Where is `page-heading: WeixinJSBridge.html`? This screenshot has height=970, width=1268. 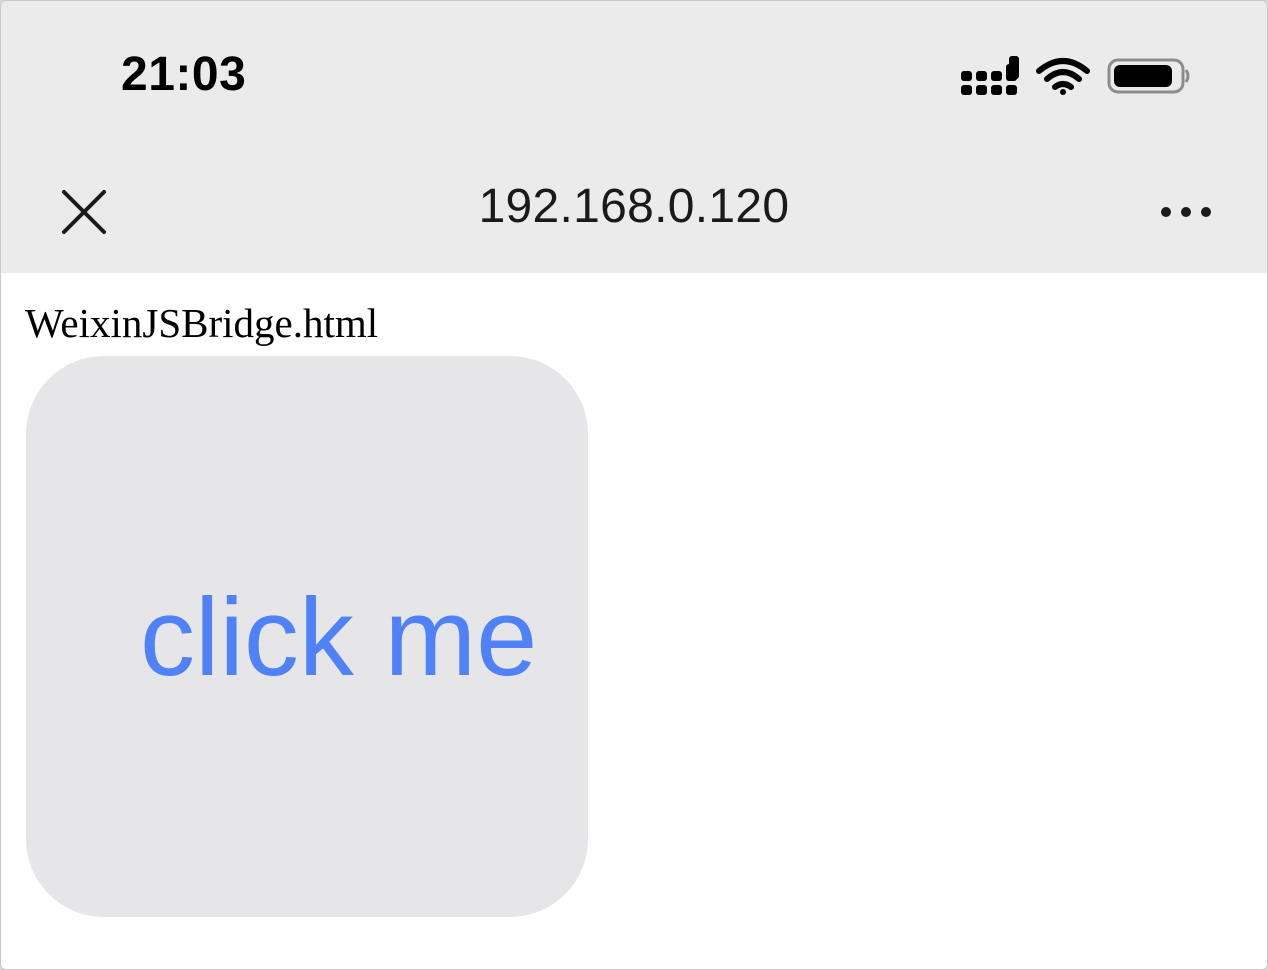 page-heading: WeixinJSBridge.html is located at coordinates (202, 323).